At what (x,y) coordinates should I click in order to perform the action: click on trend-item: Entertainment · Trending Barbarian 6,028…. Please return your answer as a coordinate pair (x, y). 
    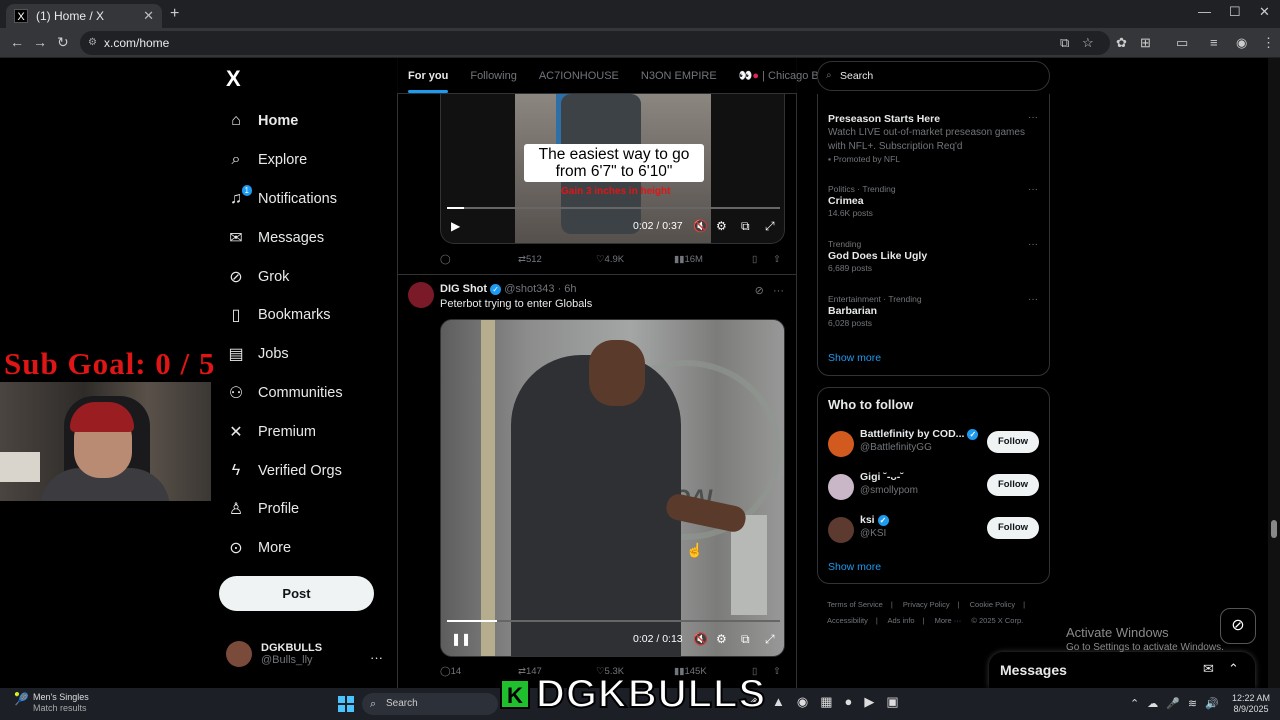
    Looking at the image, I should click on (933, 311).